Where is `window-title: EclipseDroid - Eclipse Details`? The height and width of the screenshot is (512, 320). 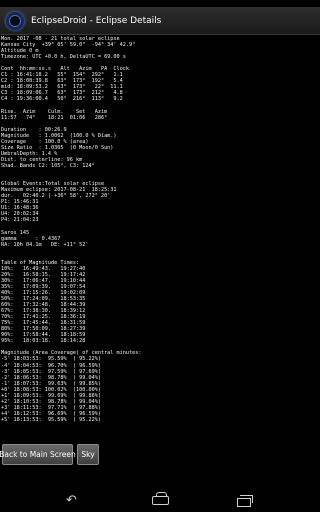
window-title: EclipseDroid - Eclipse Details is located at coordinates (96, 20).